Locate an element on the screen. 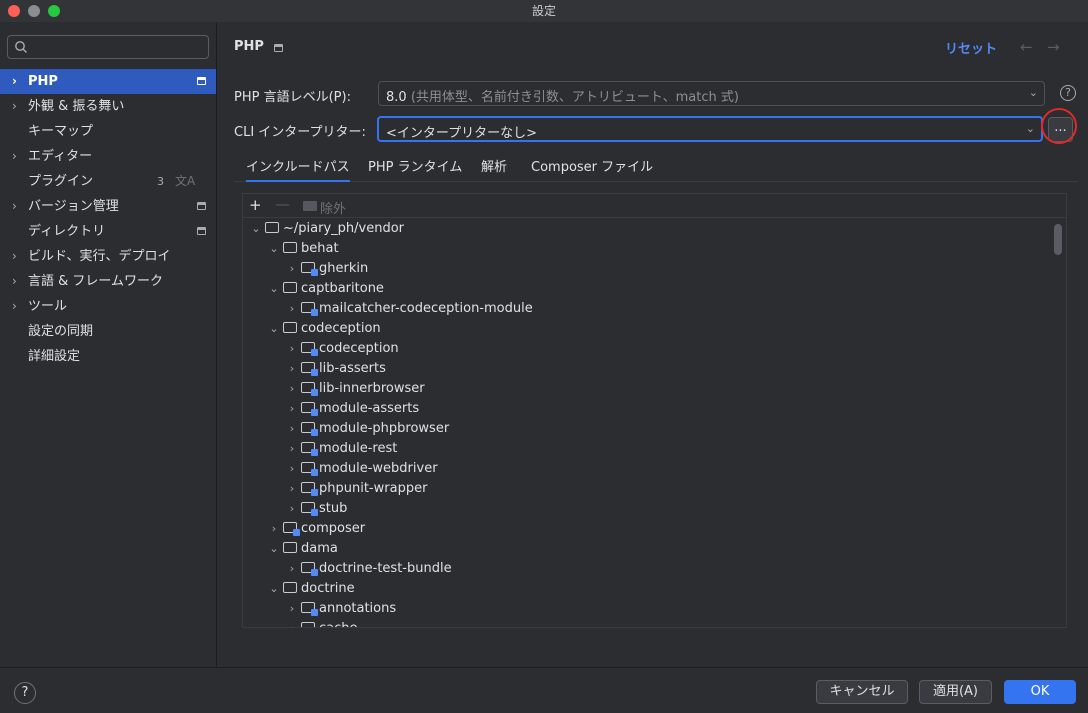  tree-row: › lib-asserts is located at coordinates (334, 369).